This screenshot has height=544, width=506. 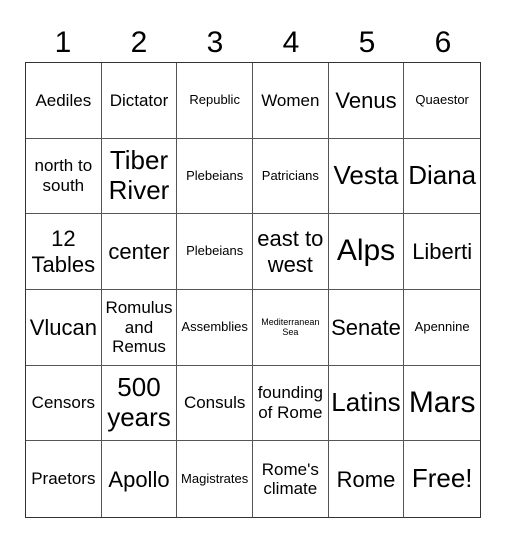 I want to click on bingo-cell: Consuls, so click(x=215, y=403).